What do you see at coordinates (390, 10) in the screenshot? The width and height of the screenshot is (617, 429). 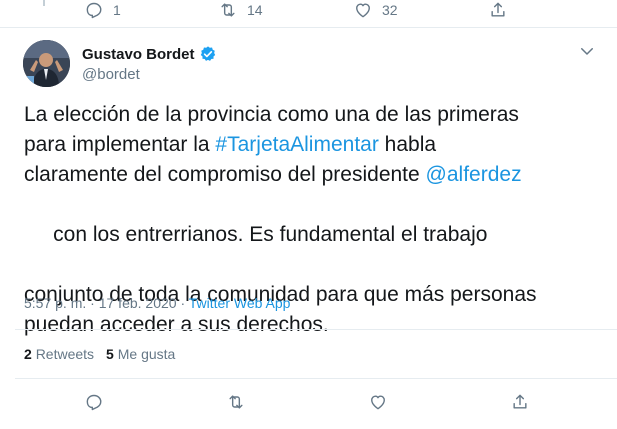 I see `like-count: 32` at bounding box center [390, 10].